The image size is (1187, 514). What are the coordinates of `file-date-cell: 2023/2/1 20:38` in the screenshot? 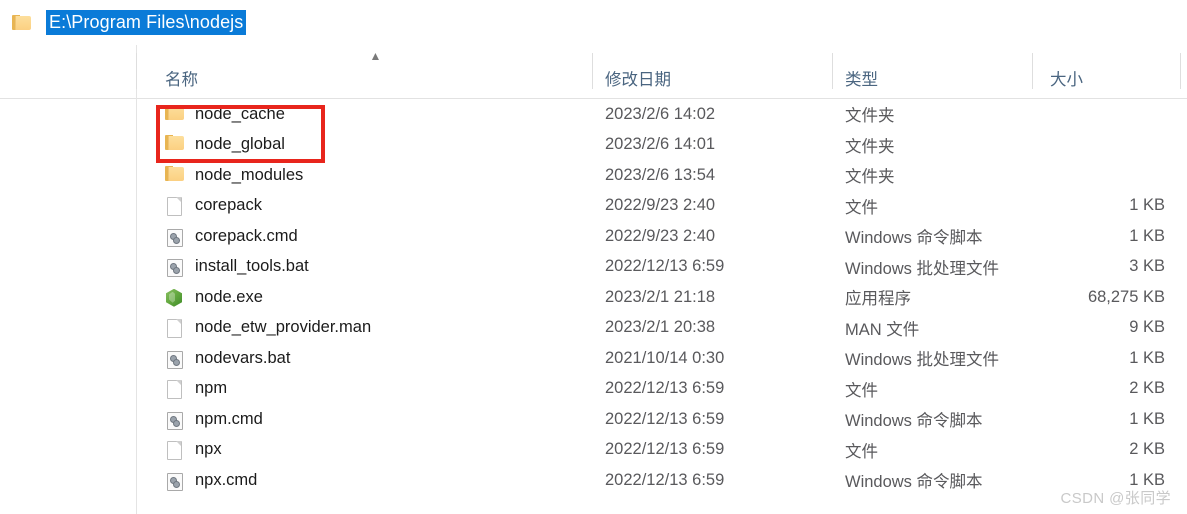 It's located at (660, 327).